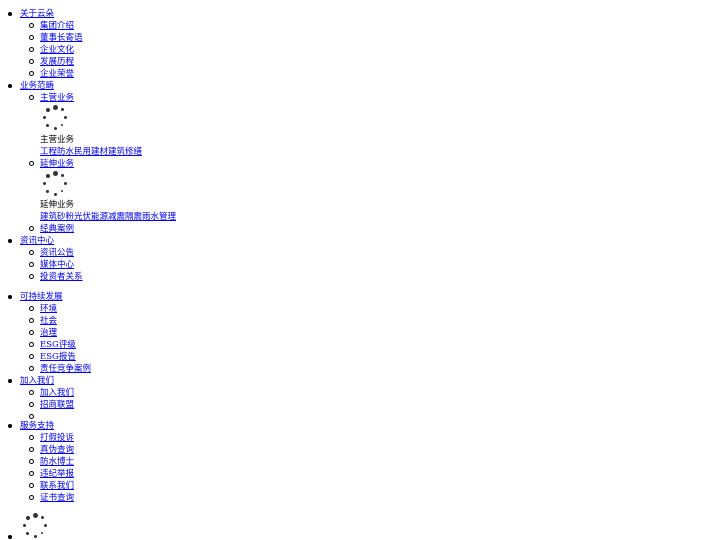  What do you see at coordinates (159, 217) in the screenshot?
I see `business-extended-rainwater-link: 雨水管理` at bounding box center [159, 217].